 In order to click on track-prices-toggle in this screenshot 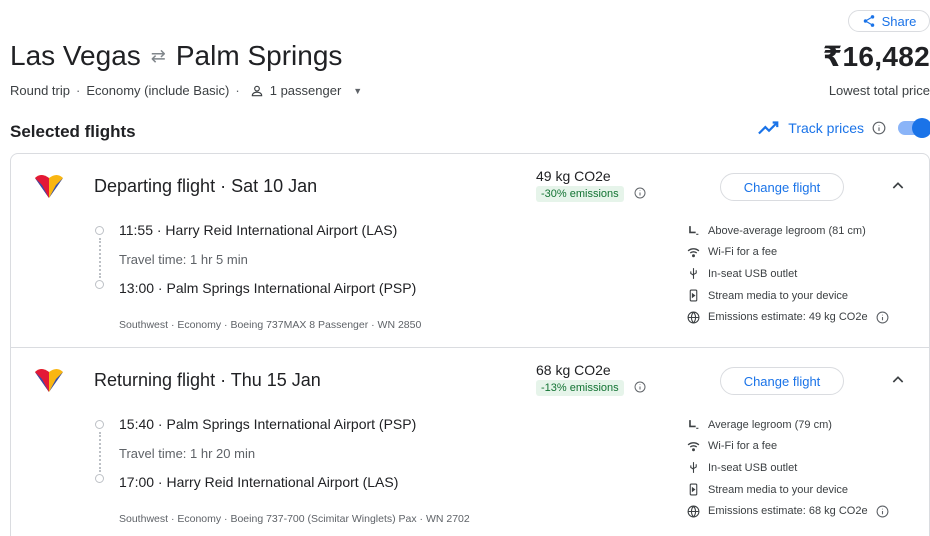, I will do `click(914, 128)`.